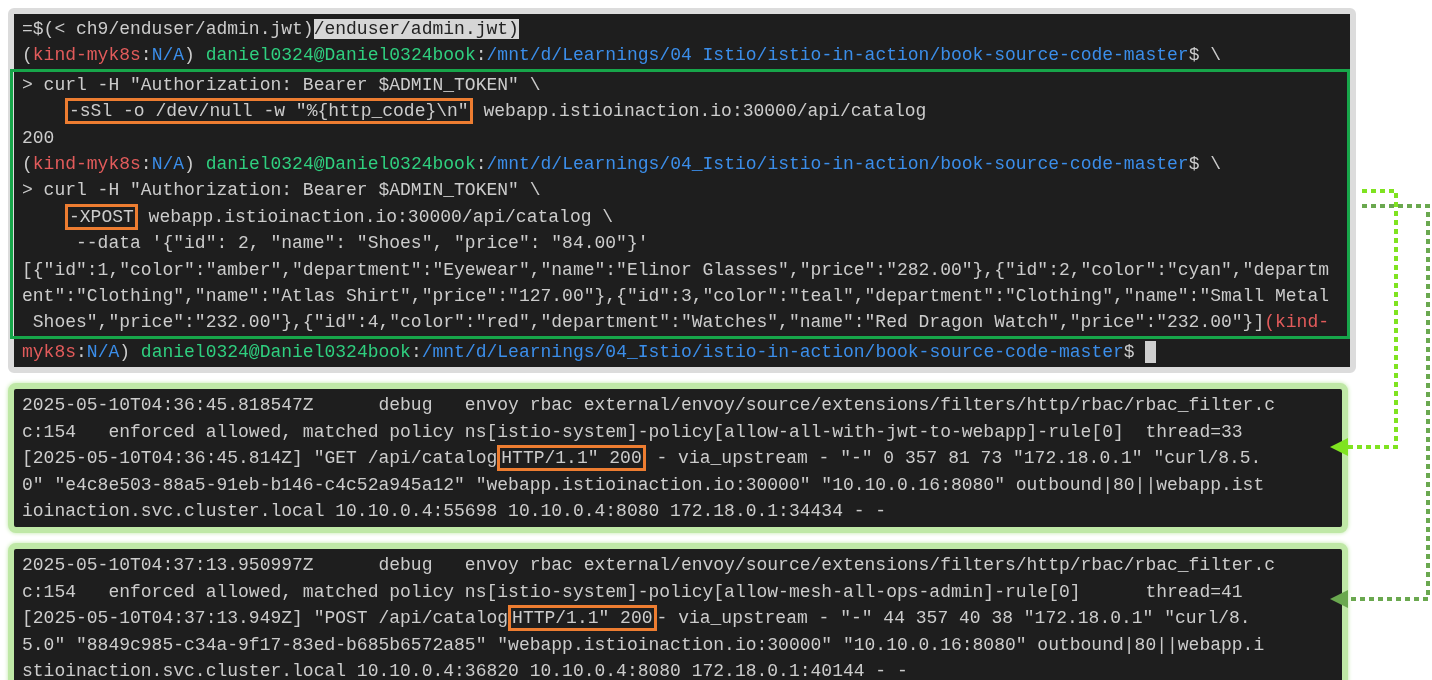  What do you see at coordinates (270, 29) in the screenshot?
I see `terminal-line: =$(< ch9/enduser/admin.jwt)/enduser/admin.jwt)` at bounding box center [270, 29].